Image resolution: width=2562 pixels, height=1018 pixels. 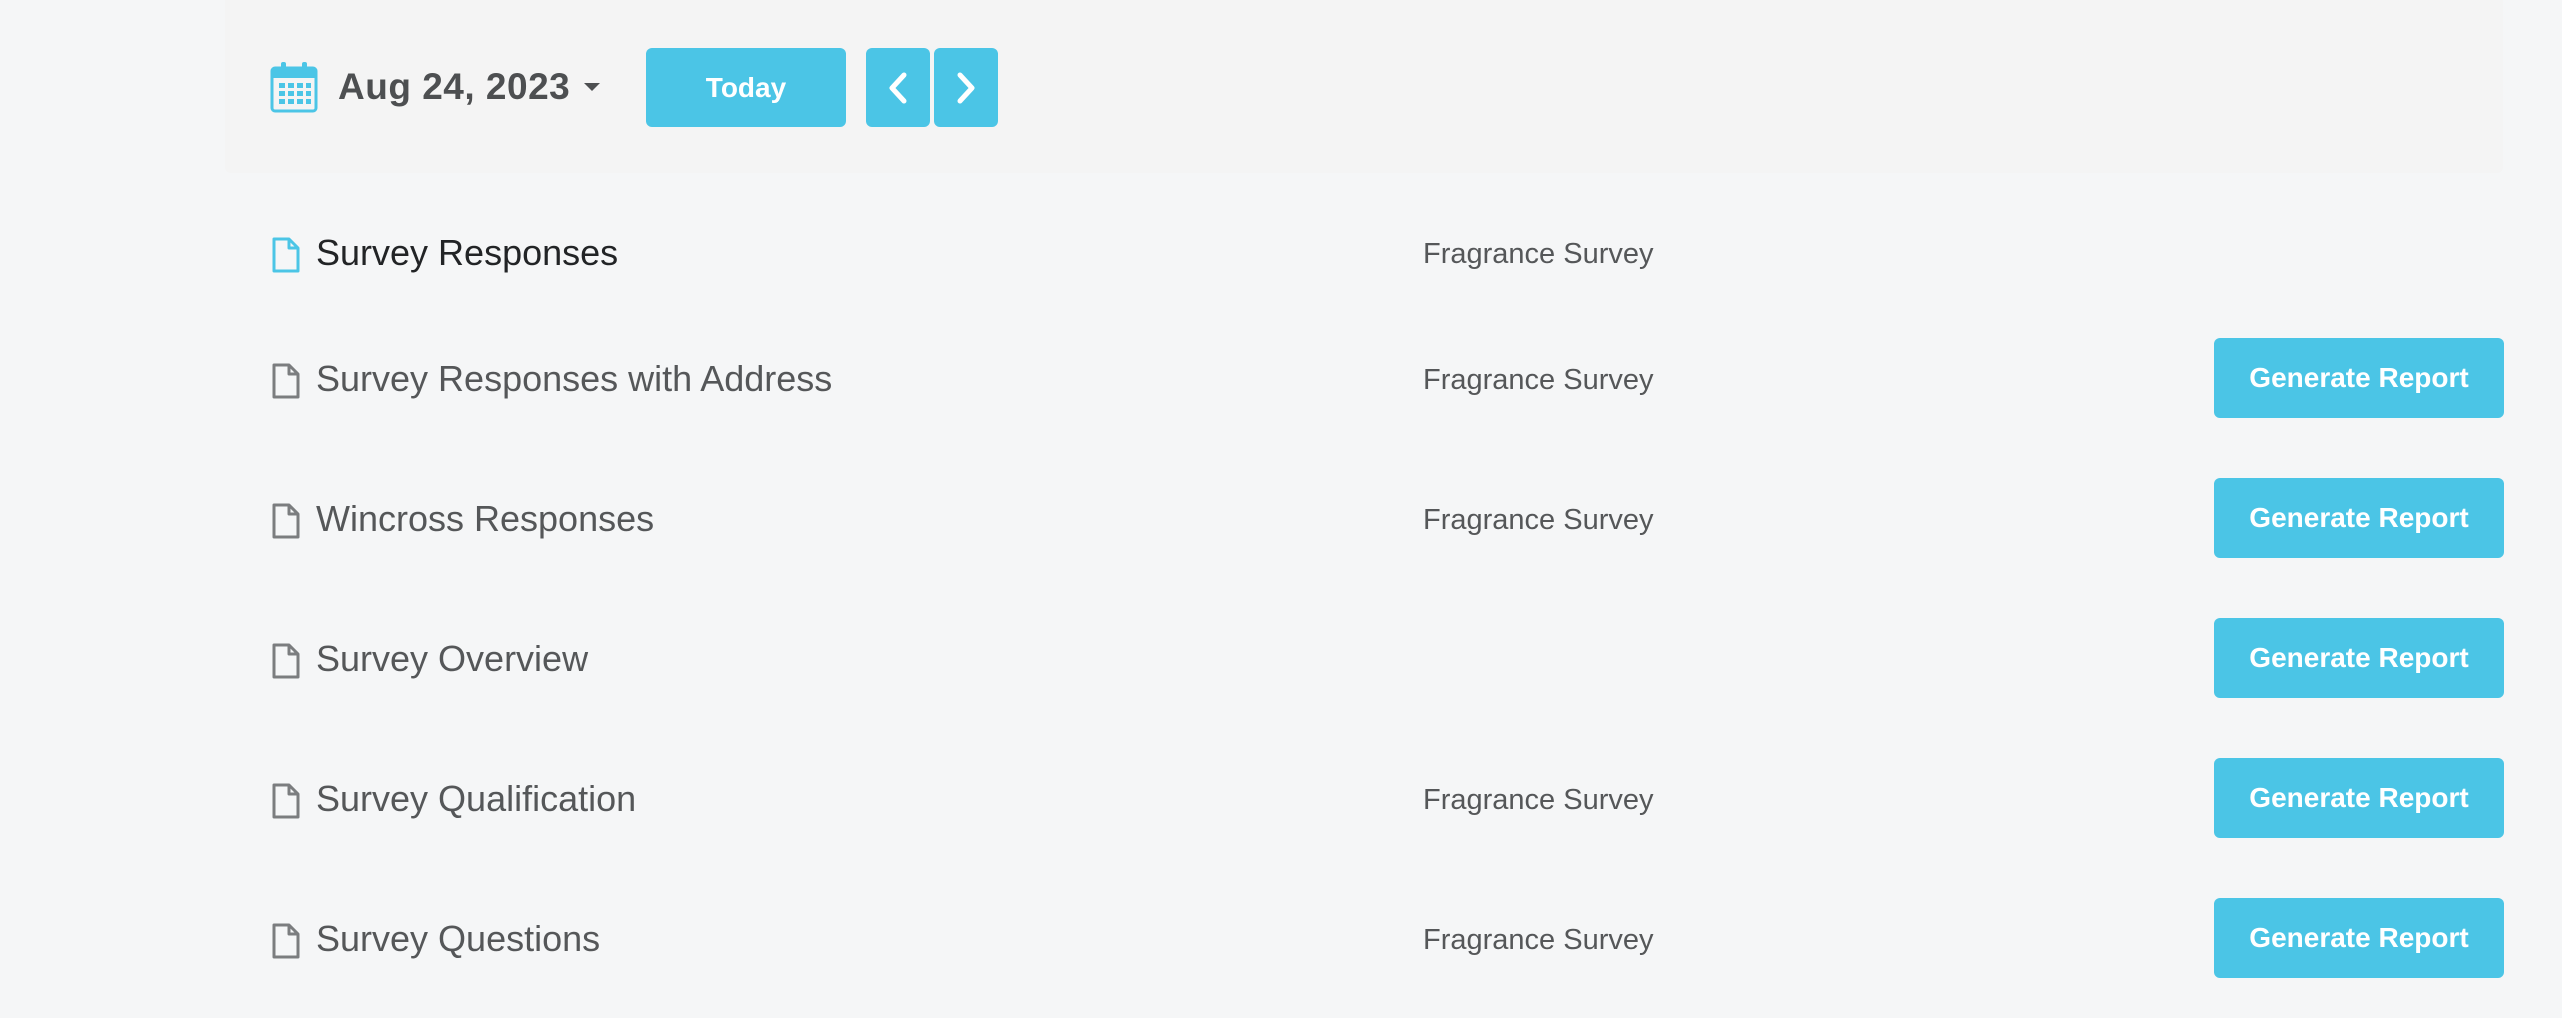 I want to click on report-title: Survey Questions, so click(x=458, y=938).